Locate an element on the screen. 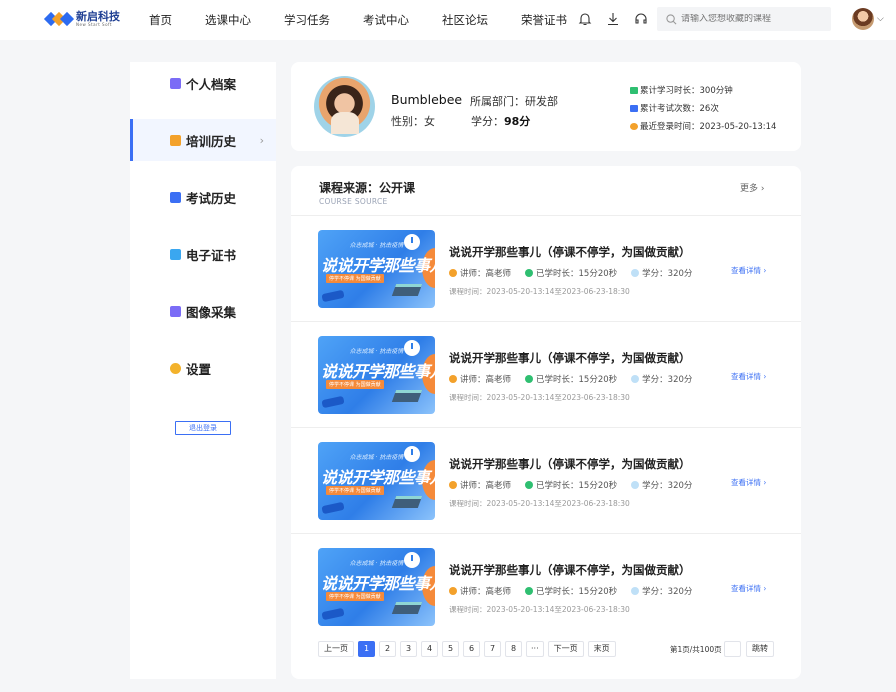 This screenshot has width=896, height=692. sidebar-item-label: 培训历史 is located at coordinates (211, 141).